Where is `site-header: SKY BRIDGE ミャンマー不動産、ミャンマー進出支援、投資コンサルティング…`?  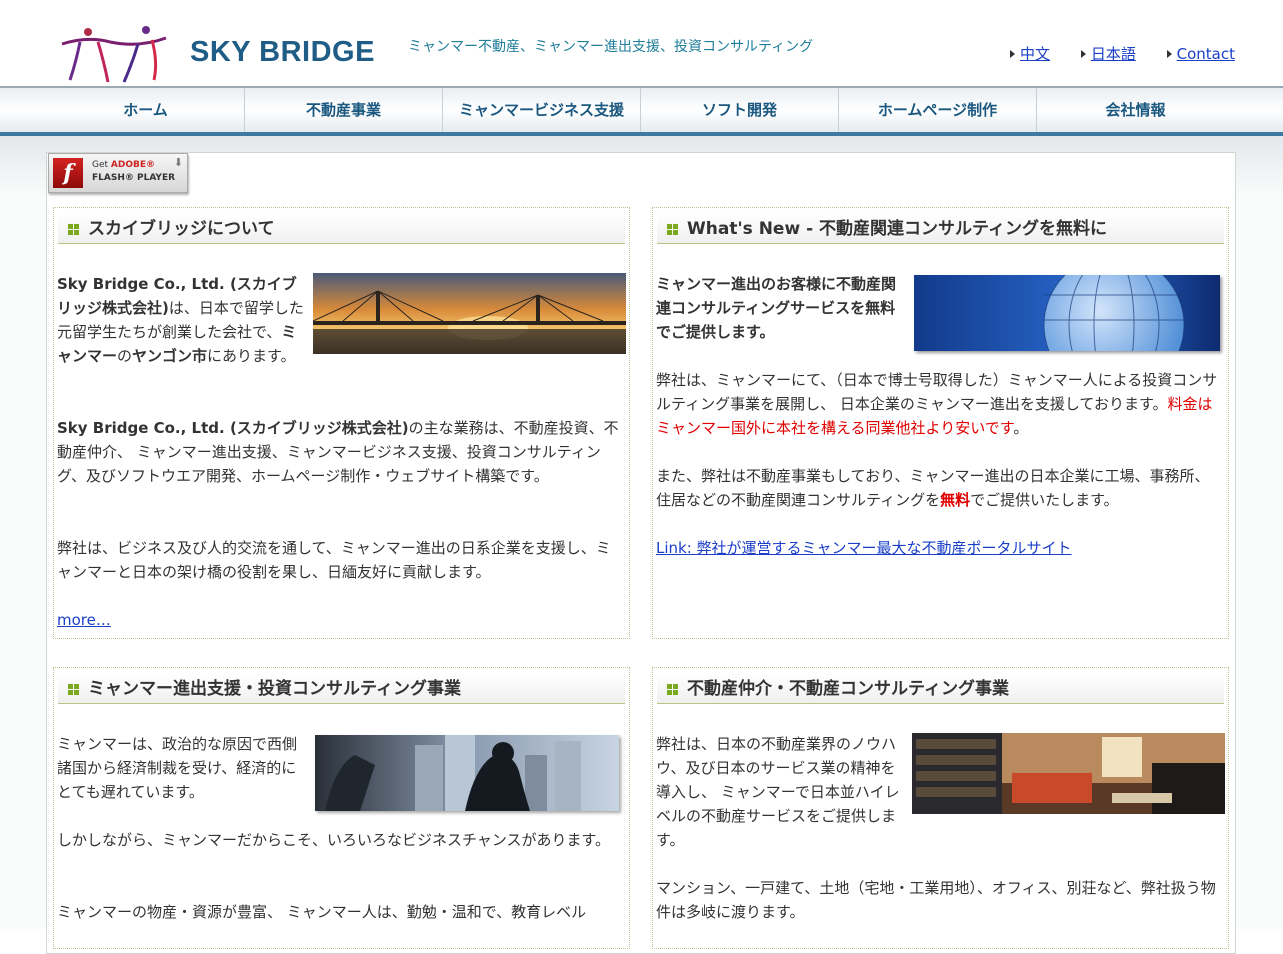 site-header: SKY BRIDGE ミャンマー不動産、ミャンマー進出支援、投資コンサルティング… is located at coordinates (641, 44).